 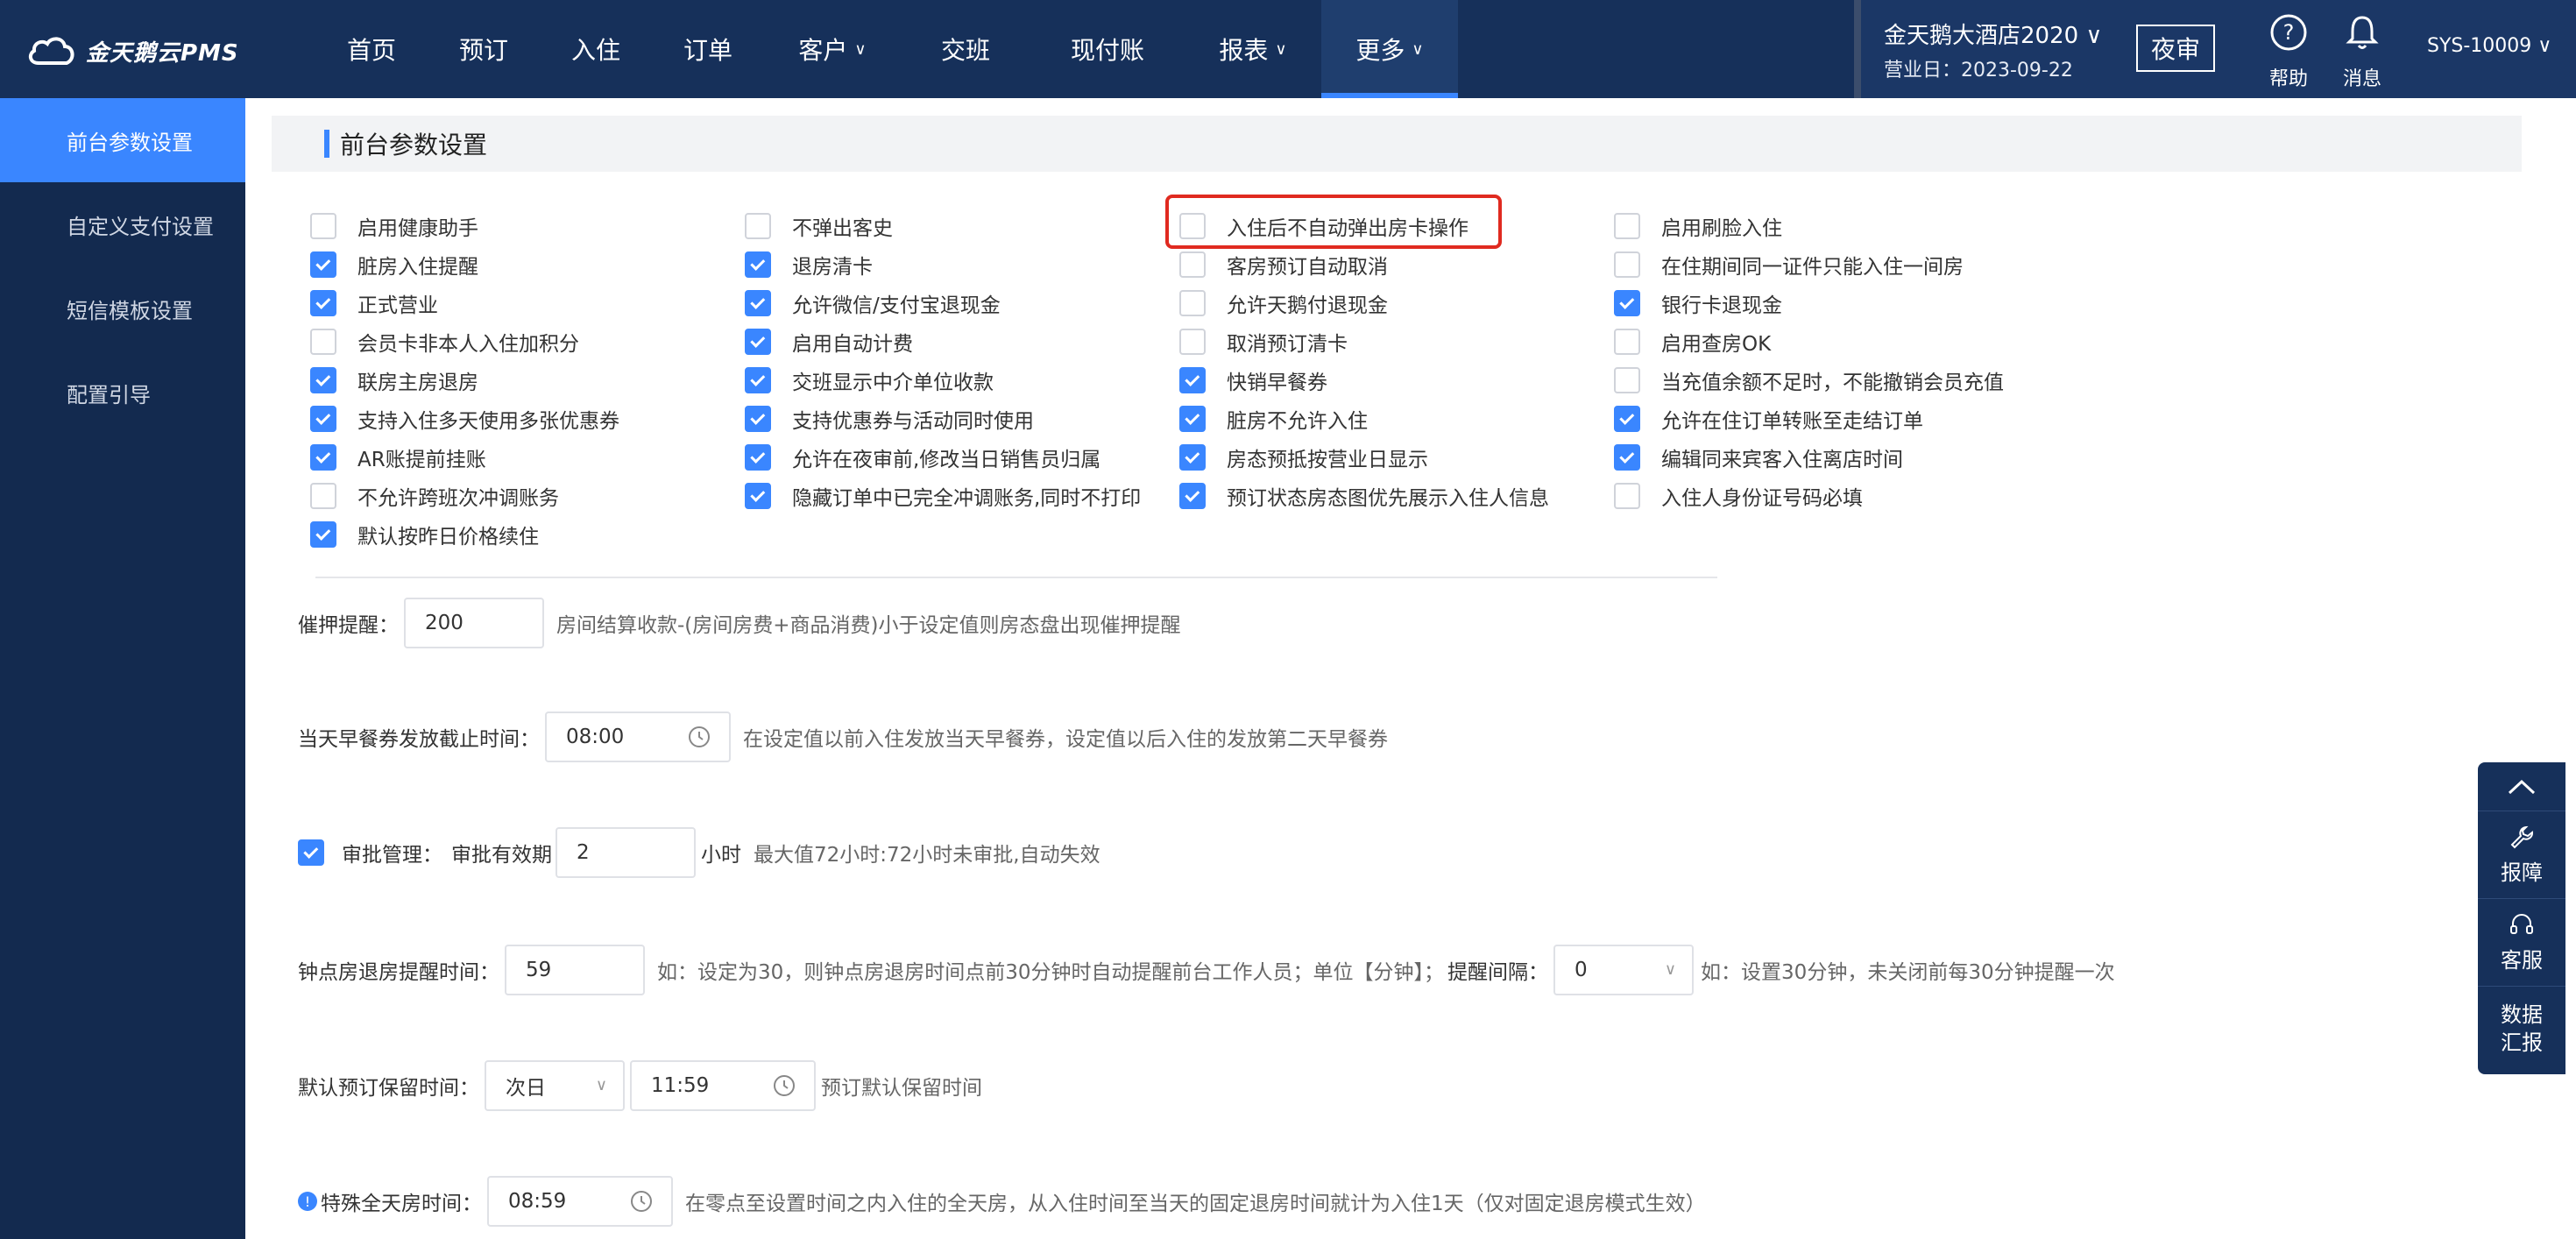 What do you see at coordinates (943, 496) in the screenshot?
I see `checkbox-option: 隐藏订单中已完全冲调账务,同时不打印` at bounding box center [943, 496].